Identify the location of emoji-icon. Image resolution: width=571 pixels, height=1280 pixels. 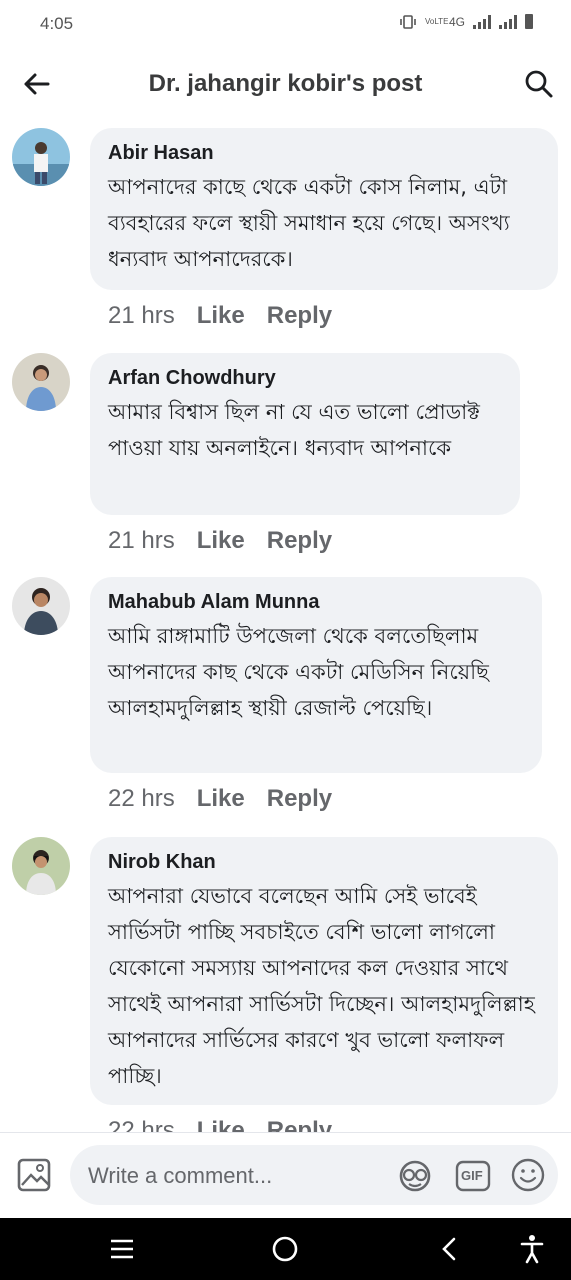
(528, 1175).